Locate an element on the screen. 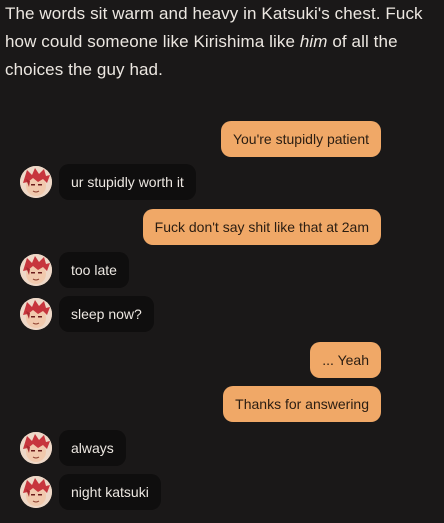 The width and height of the screenshot is (444, 523). received-message-bubble: sleep now? is located at coordinates (106, 314).